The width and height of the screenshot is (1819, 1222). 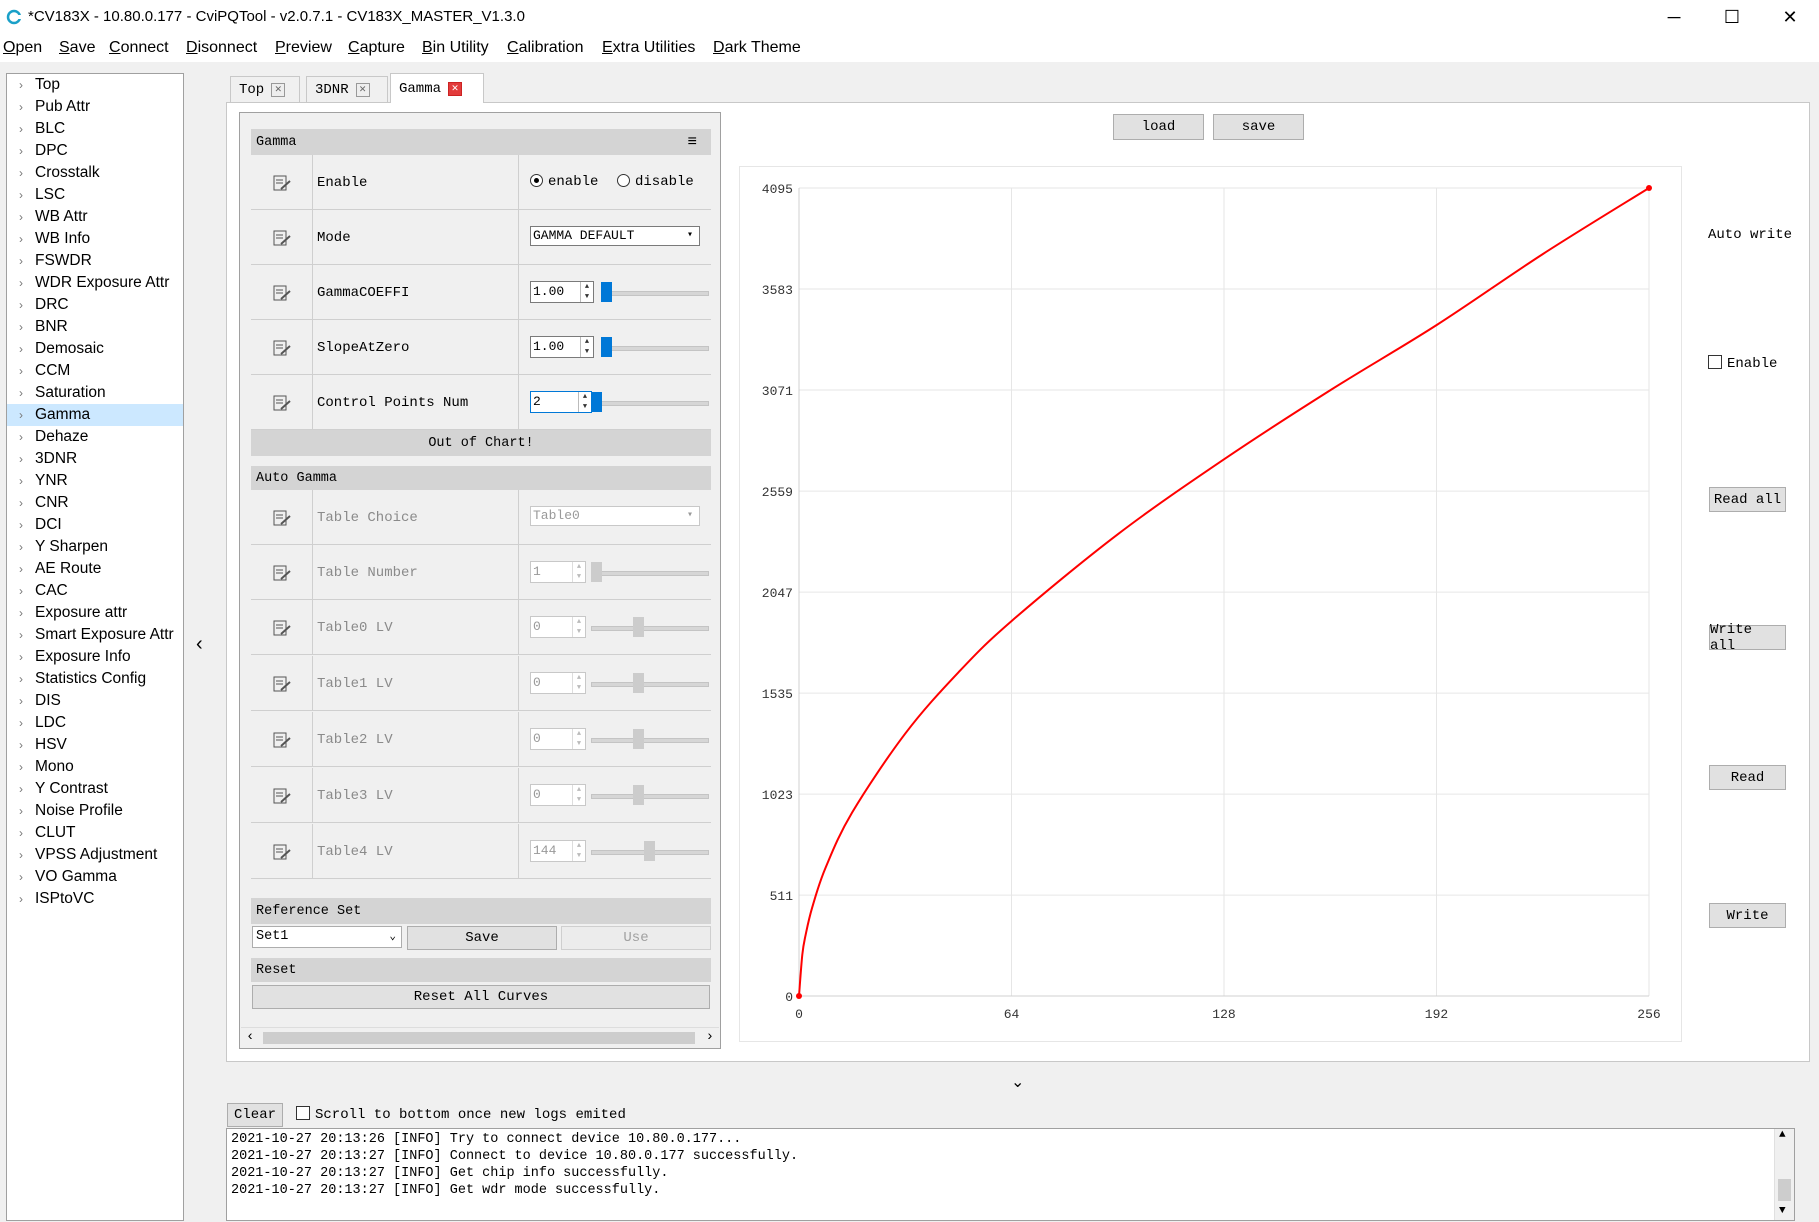 What do you see at coordinates (650, 573) in the screenshot?
I see `table-number-slider-track` at bounding box center [650, 573].